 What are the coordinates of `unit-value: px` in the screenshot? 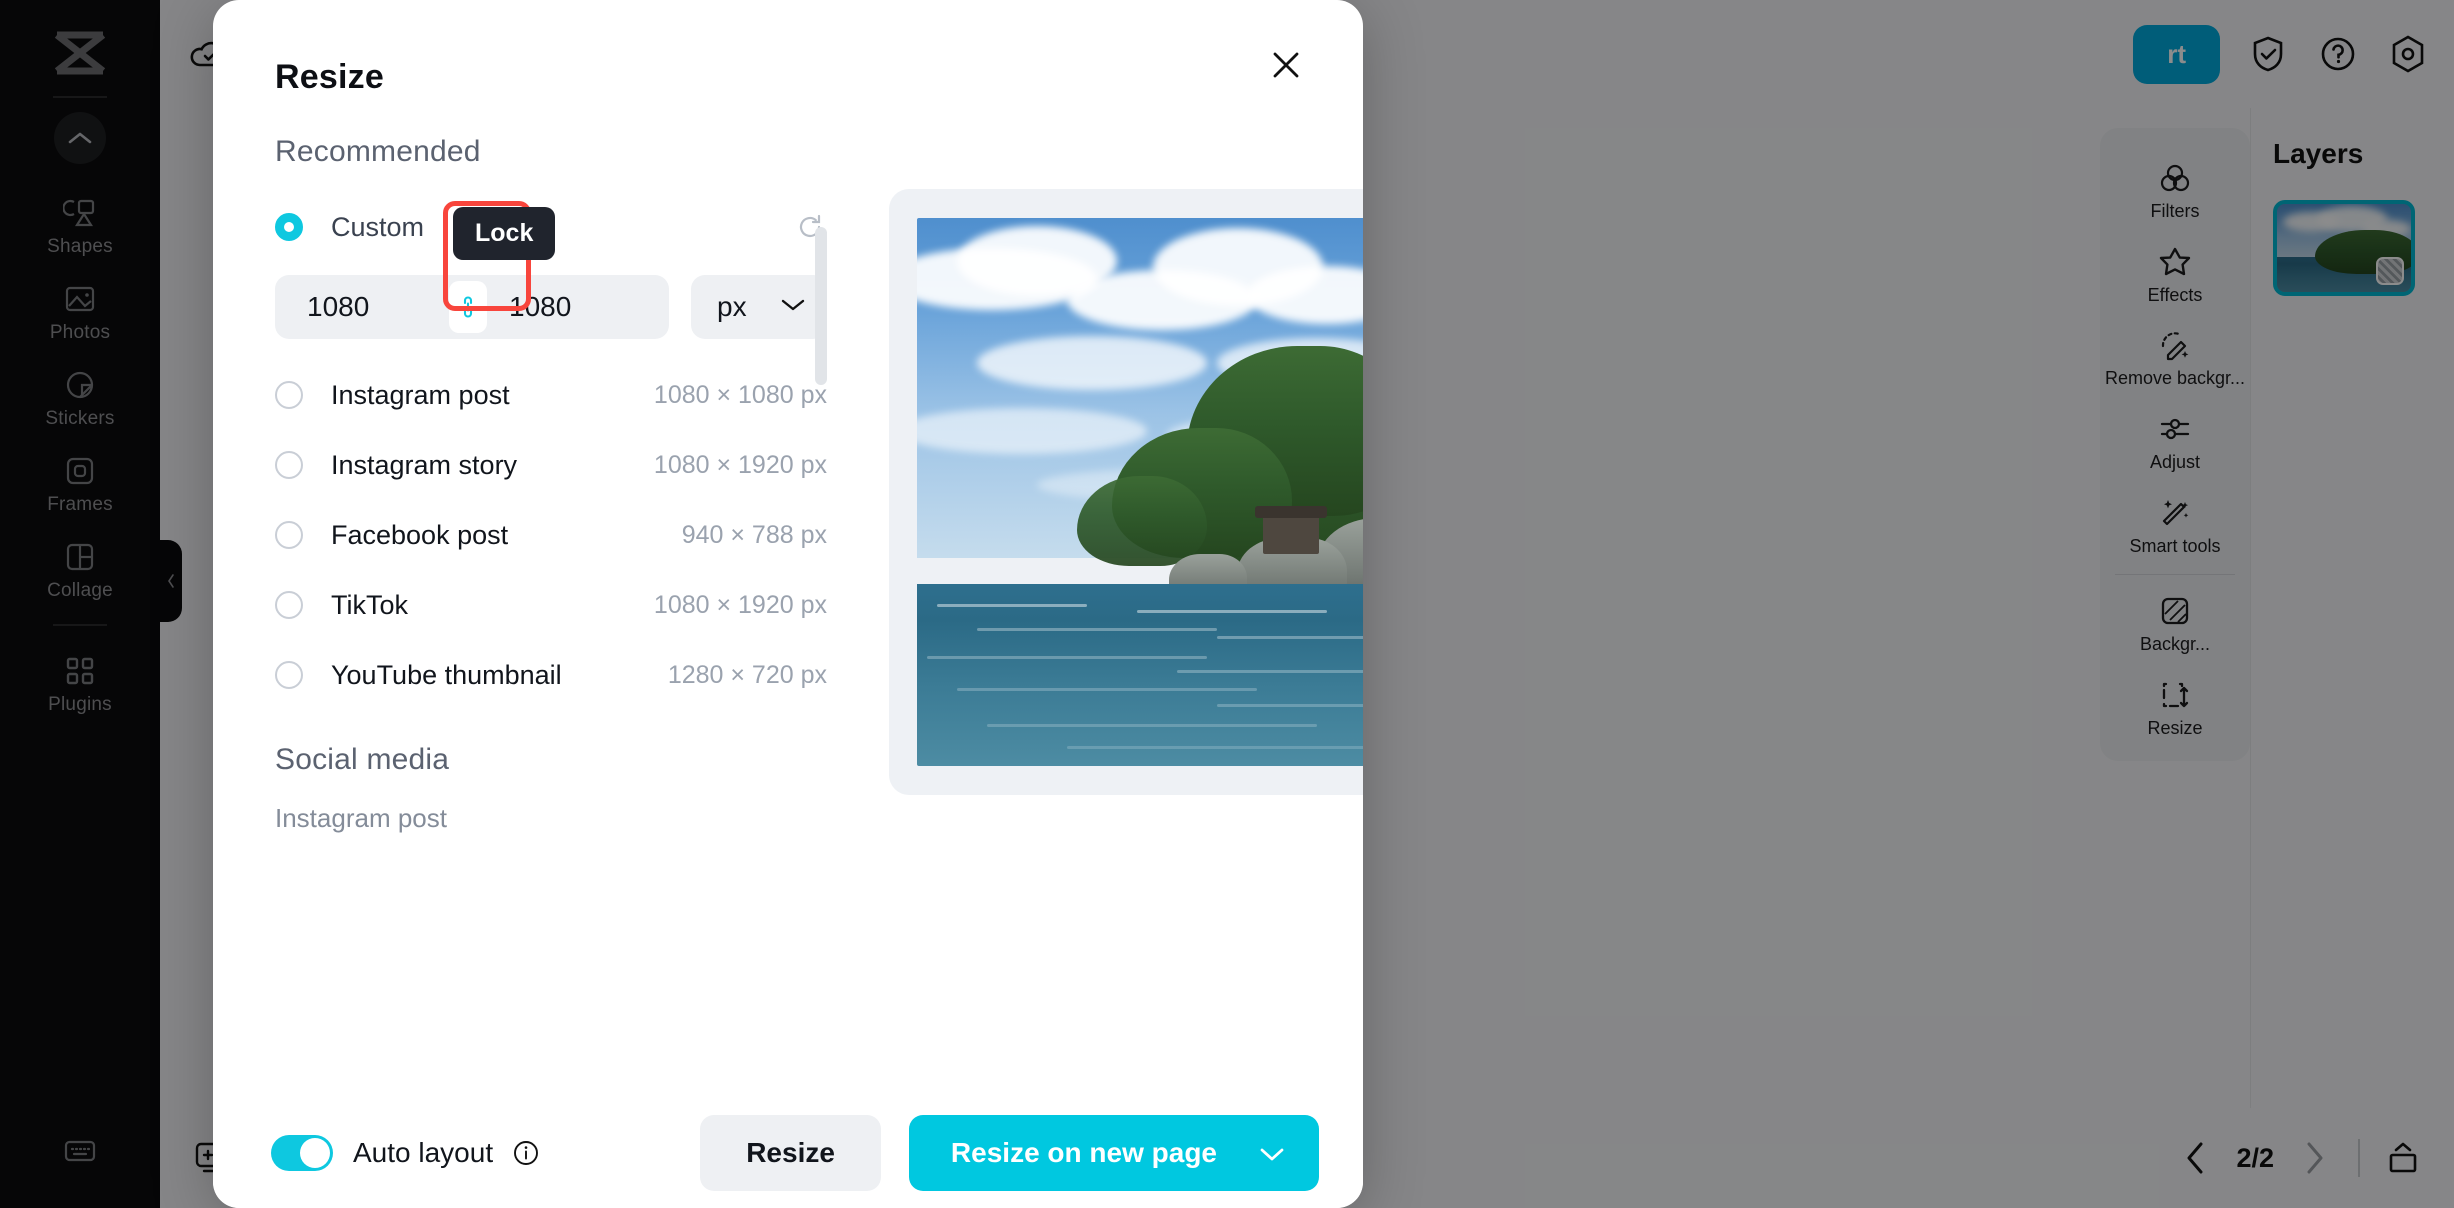 It's located at (732, 306).